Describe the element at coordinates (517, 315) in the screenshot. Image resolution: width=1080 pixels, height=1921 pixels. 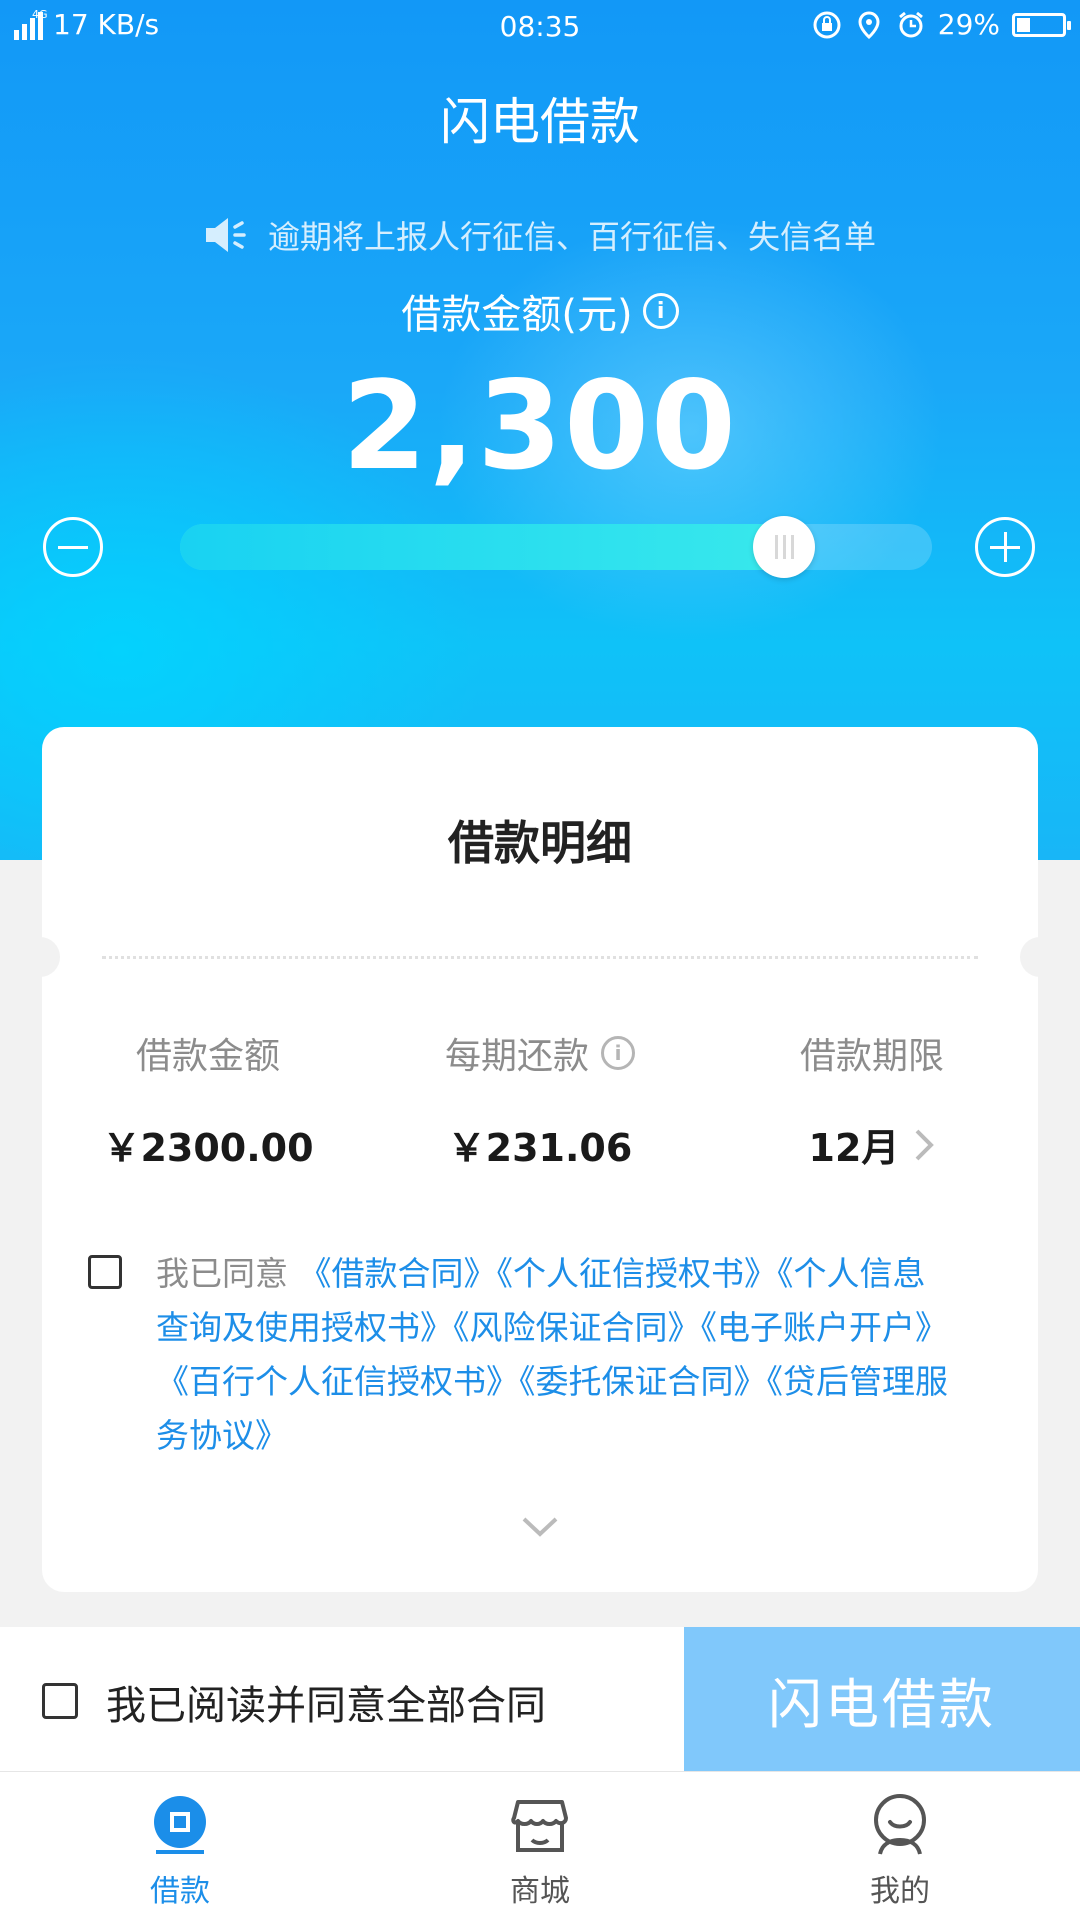
I see `amount-label-text: 借款金额(元)` at that location.